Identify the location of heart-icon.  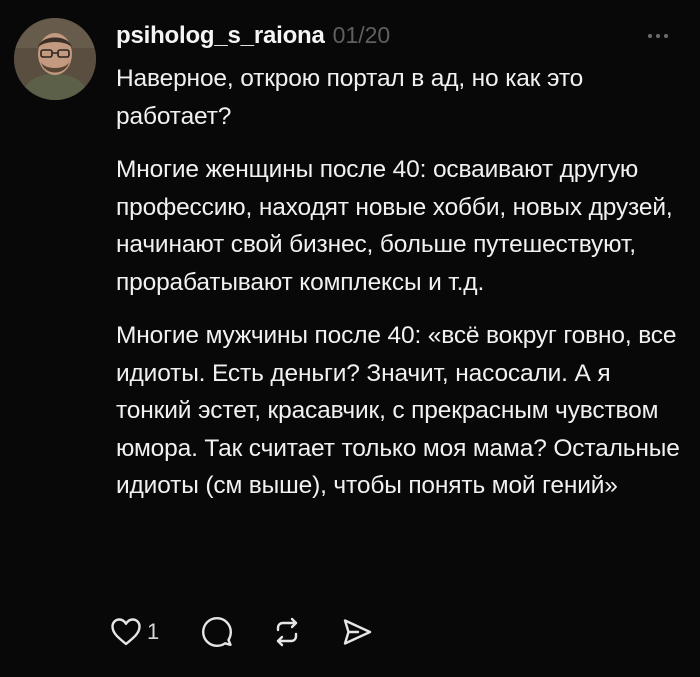
(126, 632).